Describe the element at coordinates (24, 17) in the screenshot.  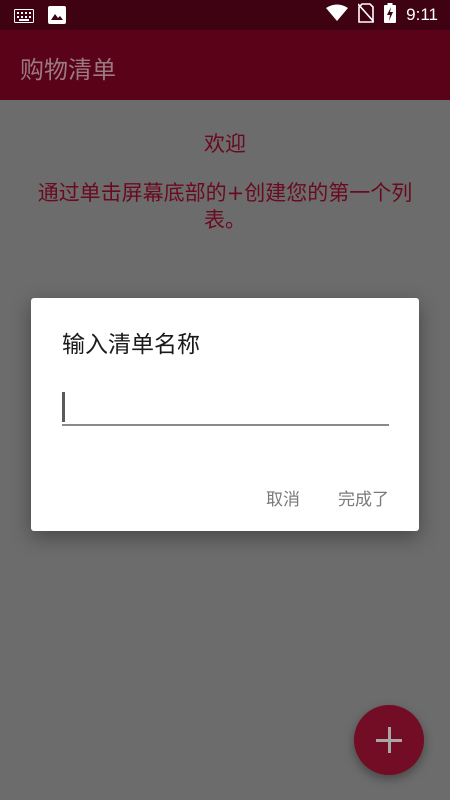
I see `keyboard-icon` at that location.